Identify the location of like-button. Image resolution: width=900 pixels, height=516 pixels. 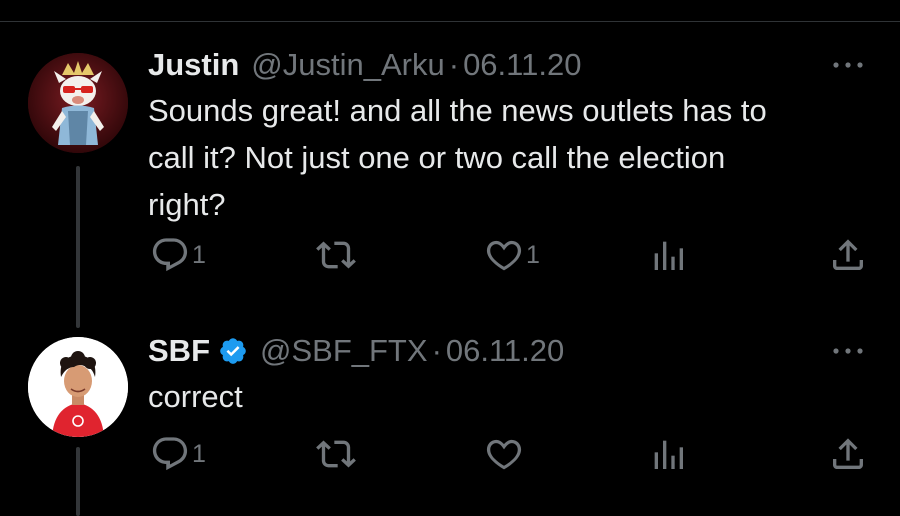
(505, 454).